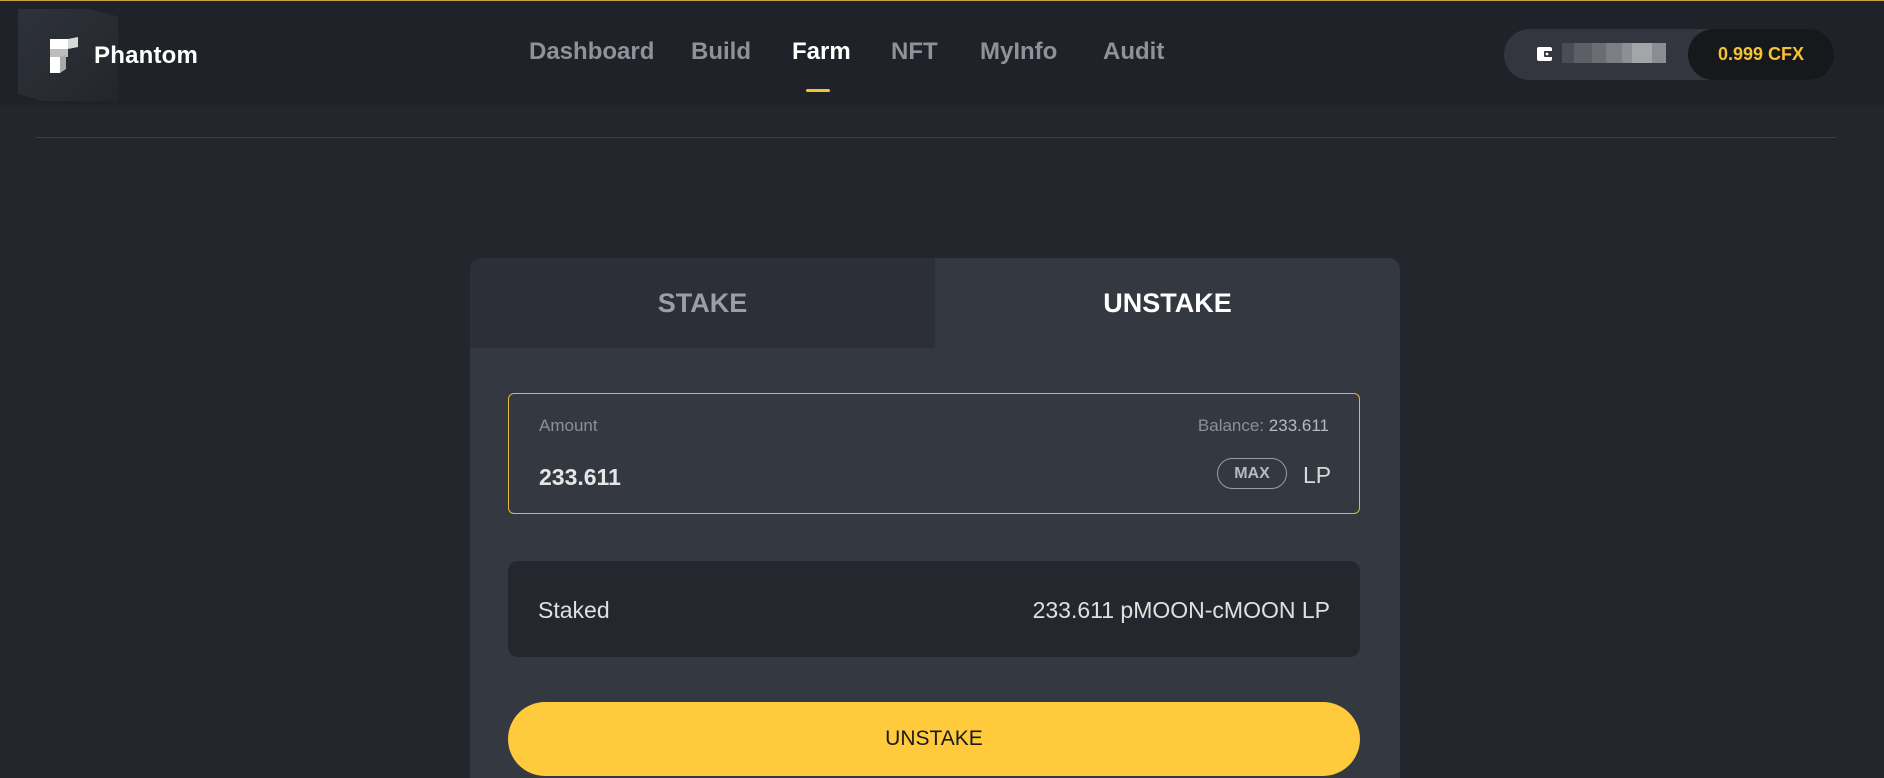  Describe the element at coordinates (818, 90) in the screenshot. I see `active-nav-indicator` at that location.